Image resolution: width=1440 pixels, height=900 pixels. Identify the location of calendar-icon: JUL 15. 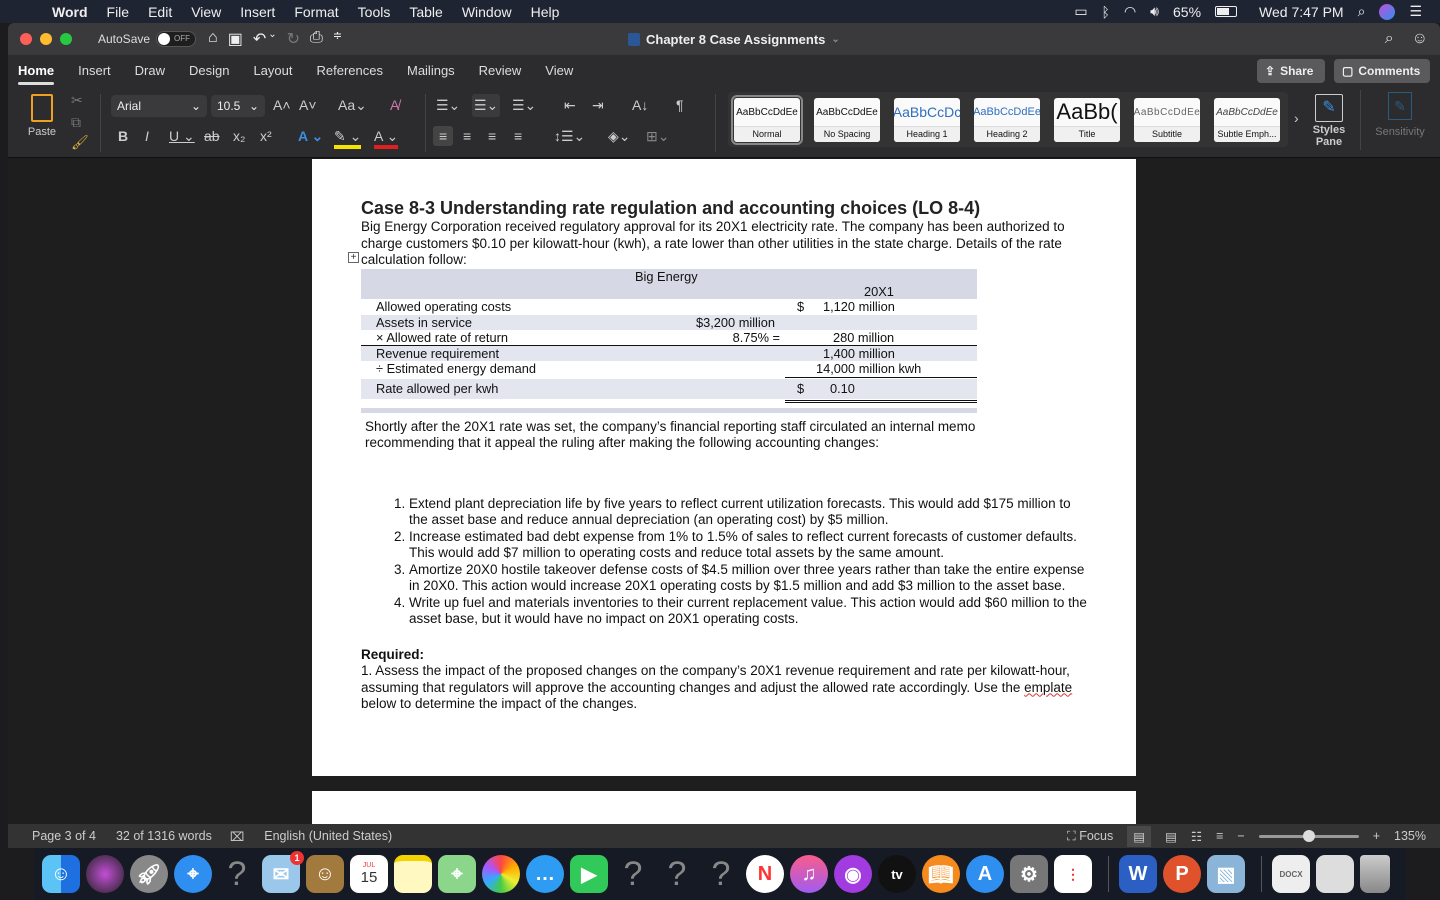
(369, 874).